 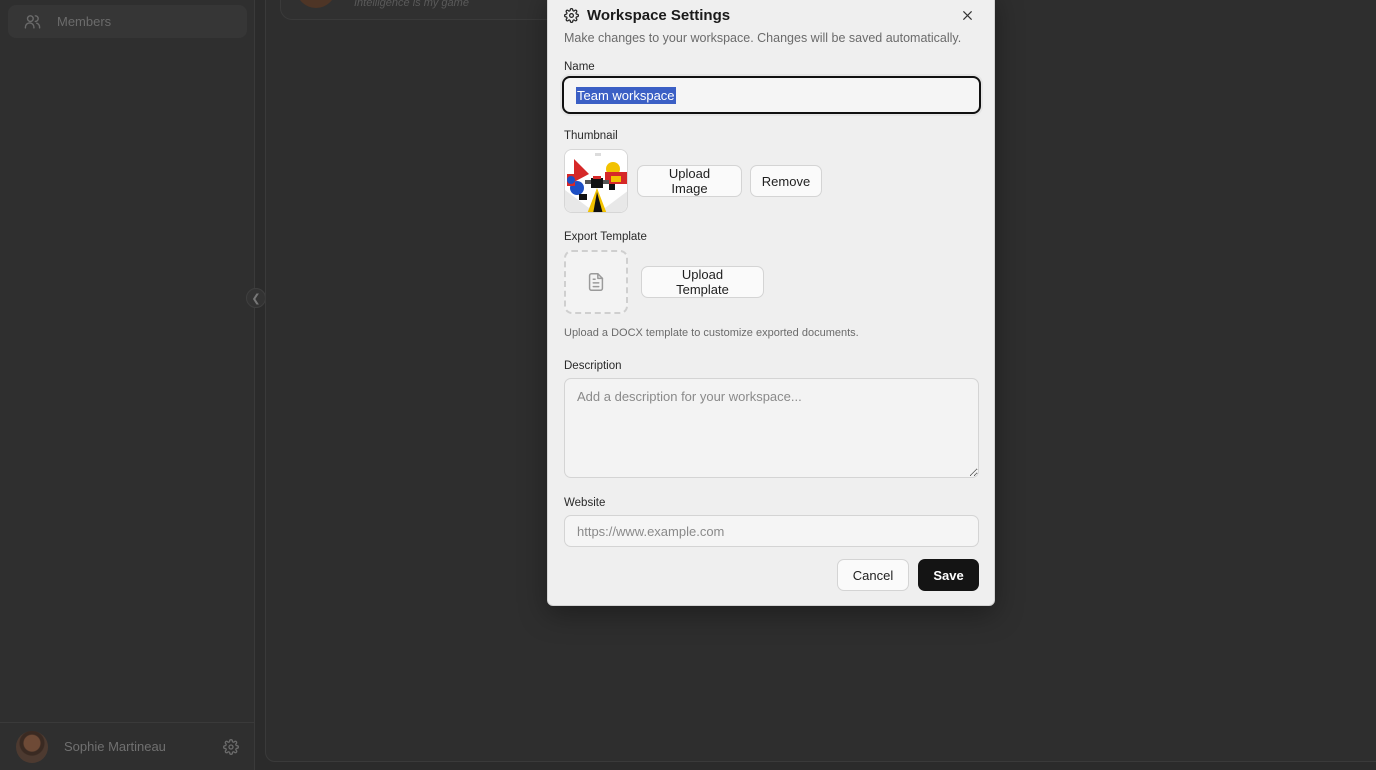 I want to click on description-label: Description, so click(x=593, y=366).